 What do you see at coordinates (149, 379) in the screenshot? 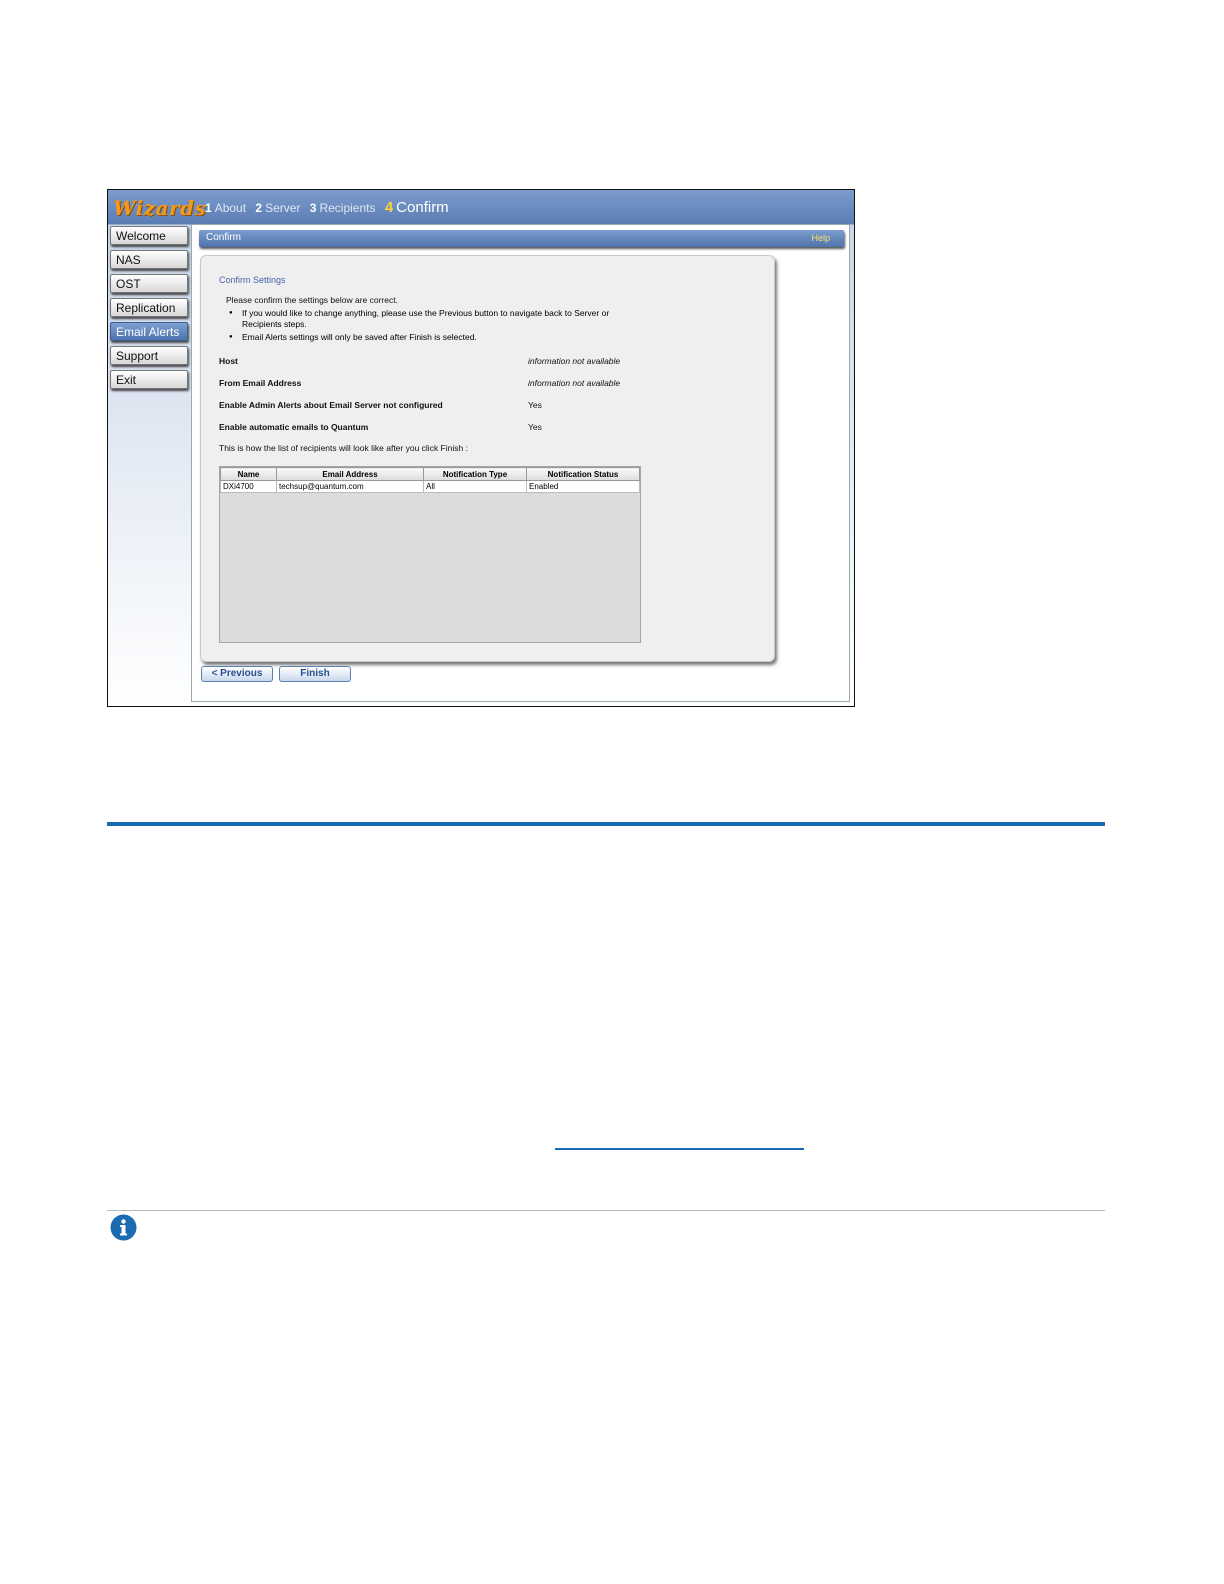
I see `sidebar-item-exit: Exit` at bounding box center [149, 379].